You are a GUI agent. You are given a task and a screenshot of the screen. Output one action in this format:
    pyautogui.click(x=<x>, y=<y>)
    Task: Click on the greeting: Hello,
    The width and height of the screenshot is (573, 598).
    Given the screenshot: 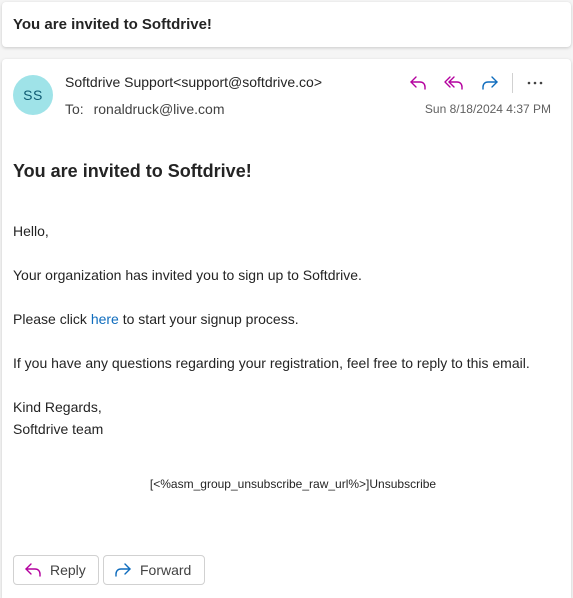 What is the action you would take?
    pyautogui.click(x=31, y=231)
    